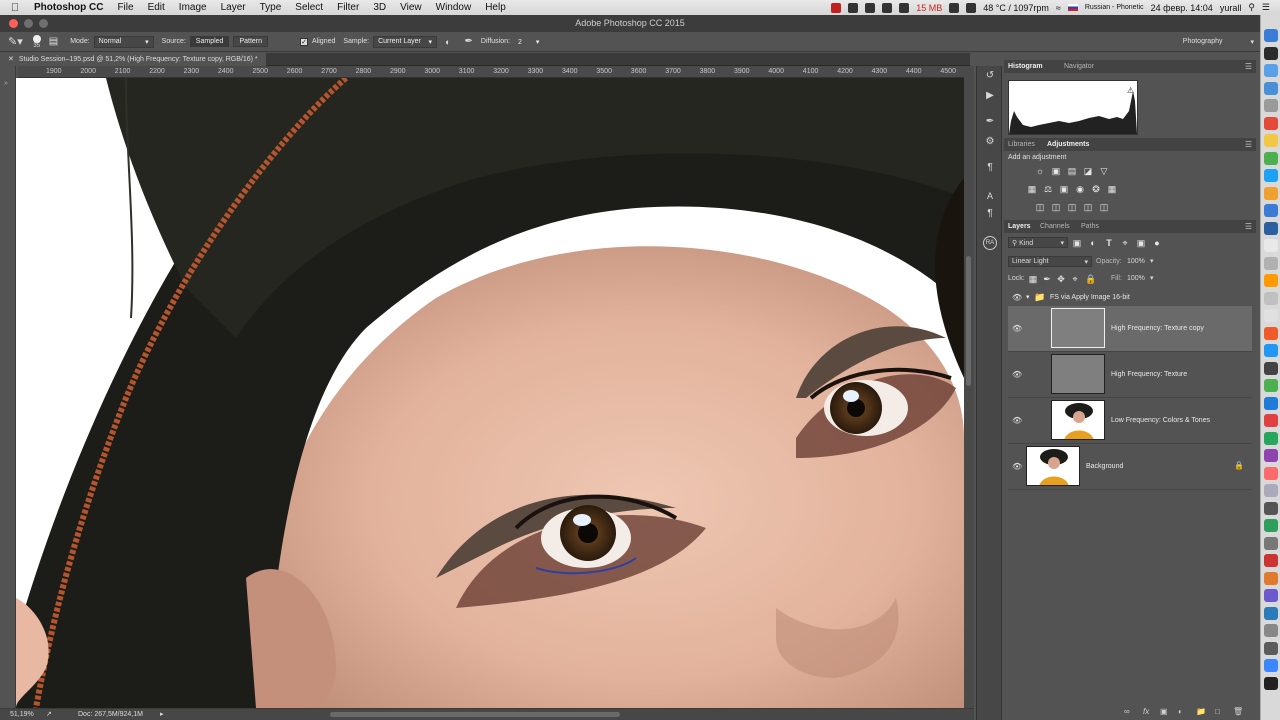 The width and height of the screenshot is (1280, 720). What do you see at coordinates (990, 122) in the screenshot?
I see `brush-panel-icon: ✒` at bounding box center [990, 122].